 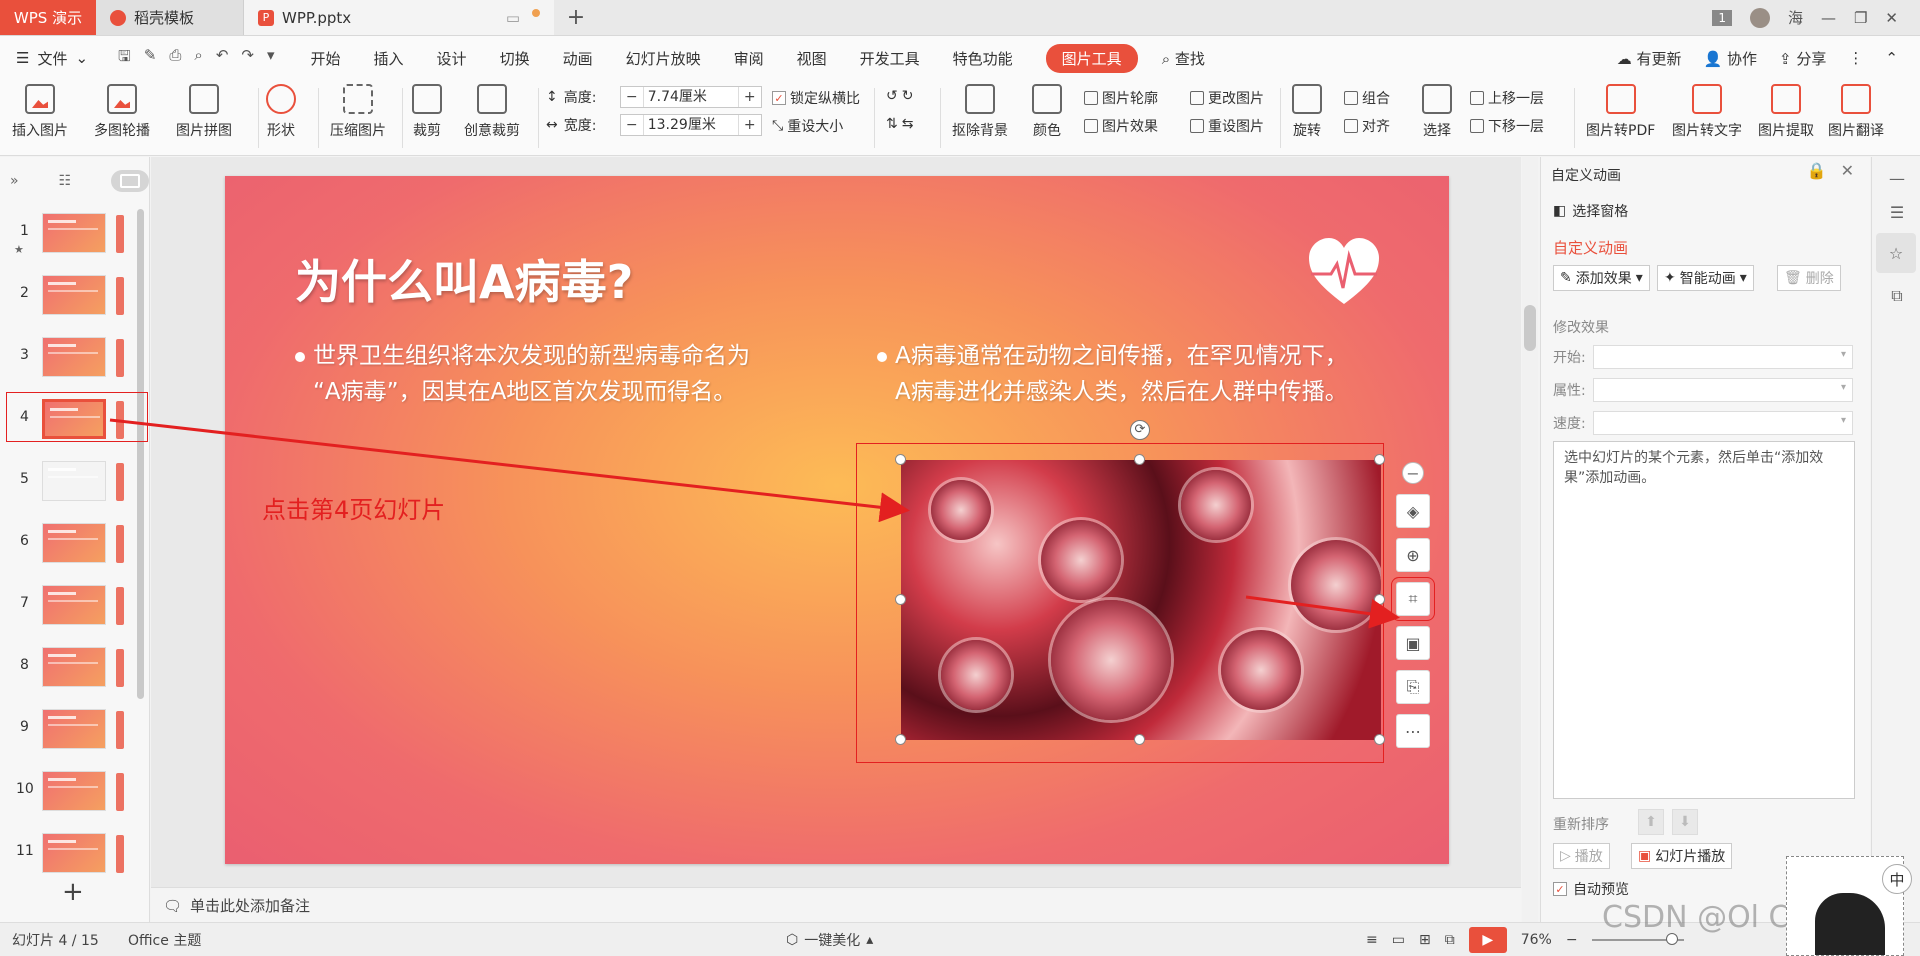 I want to click on new-tab-button: +, so click(x=576, y=17).